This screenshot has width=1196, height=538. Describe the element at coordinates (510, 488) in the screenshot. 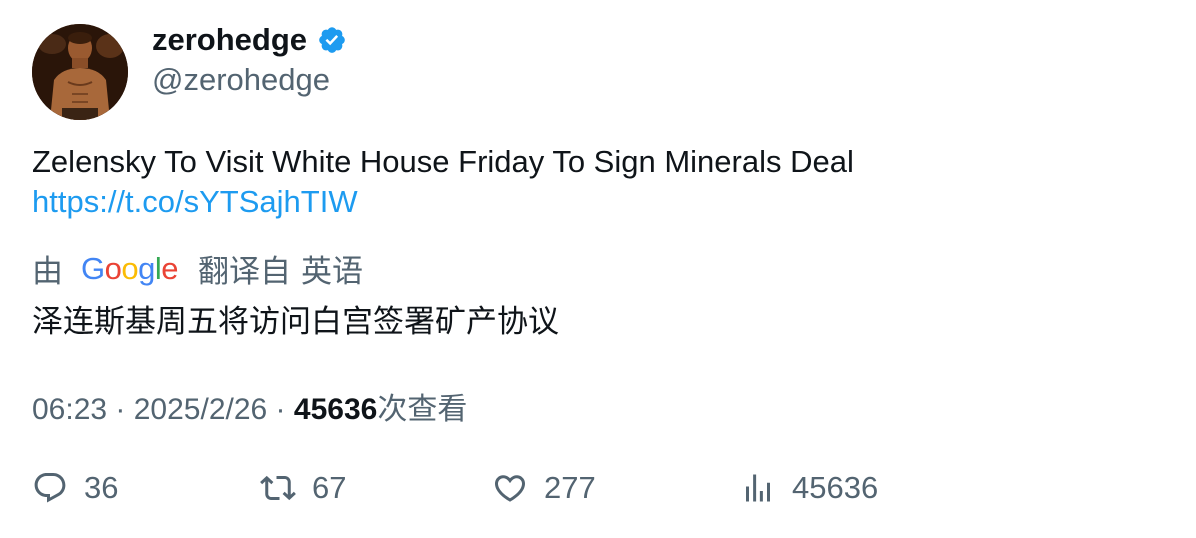

I see `heart-icon` at that location.